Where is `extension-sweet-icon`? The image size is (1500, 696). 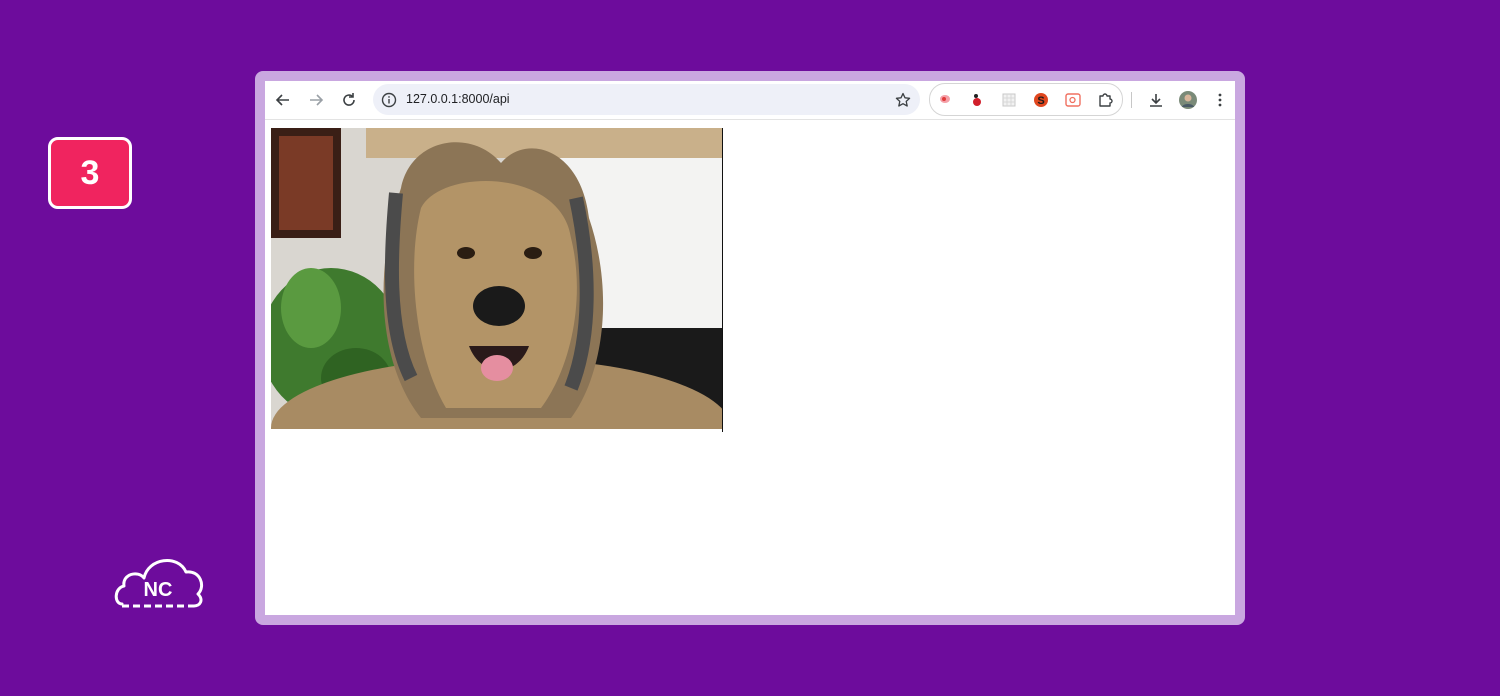
extension-sweet-icon is located at coordinates (945, 99).